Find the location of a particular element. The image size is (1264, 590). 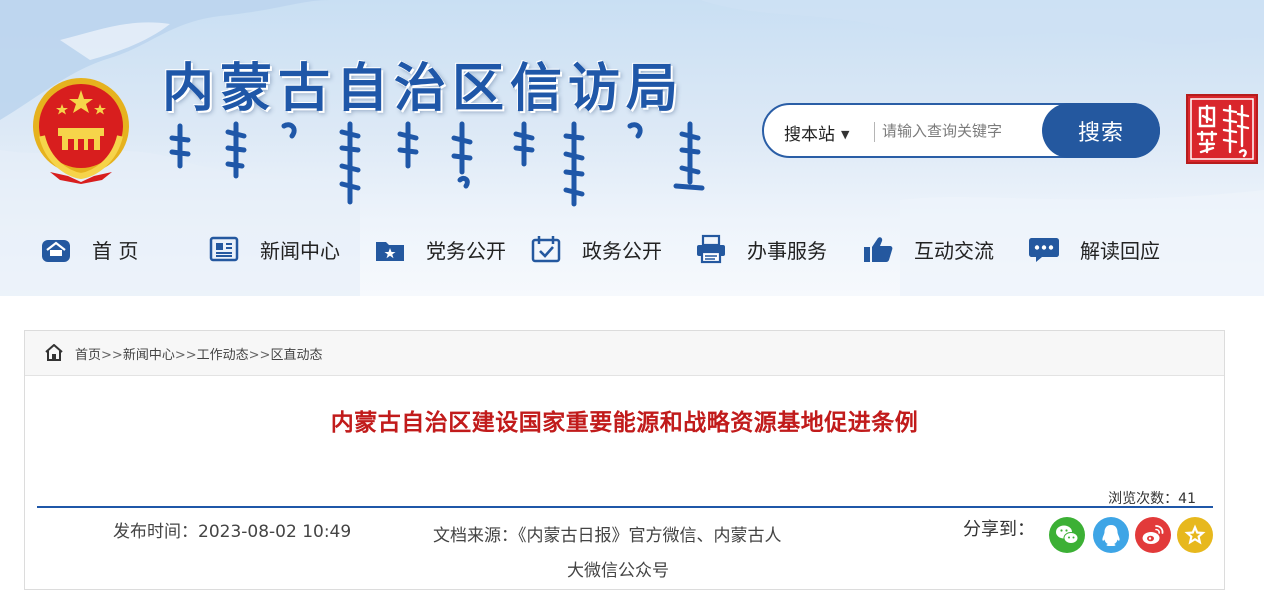

share-qzone-button is located at coordinates (1195, 535).